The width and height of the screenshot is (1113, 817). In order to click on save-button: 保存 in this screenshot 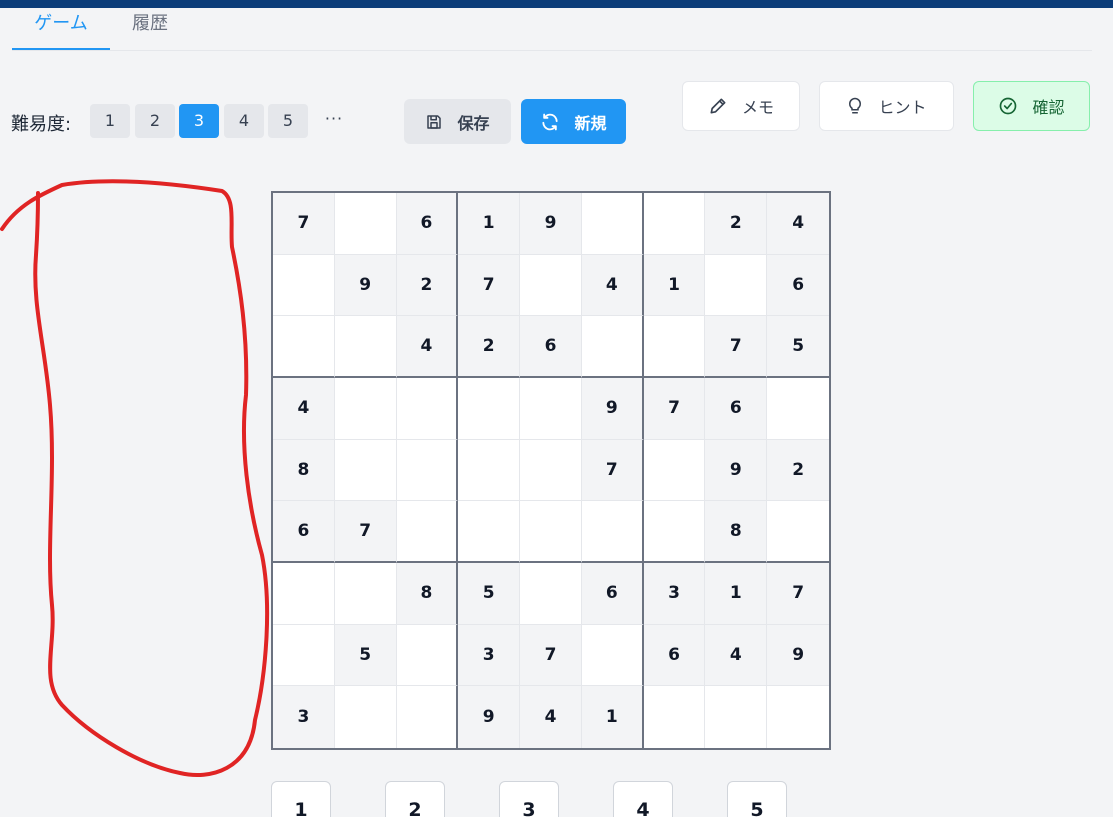, I will do `click(457, 121)`.